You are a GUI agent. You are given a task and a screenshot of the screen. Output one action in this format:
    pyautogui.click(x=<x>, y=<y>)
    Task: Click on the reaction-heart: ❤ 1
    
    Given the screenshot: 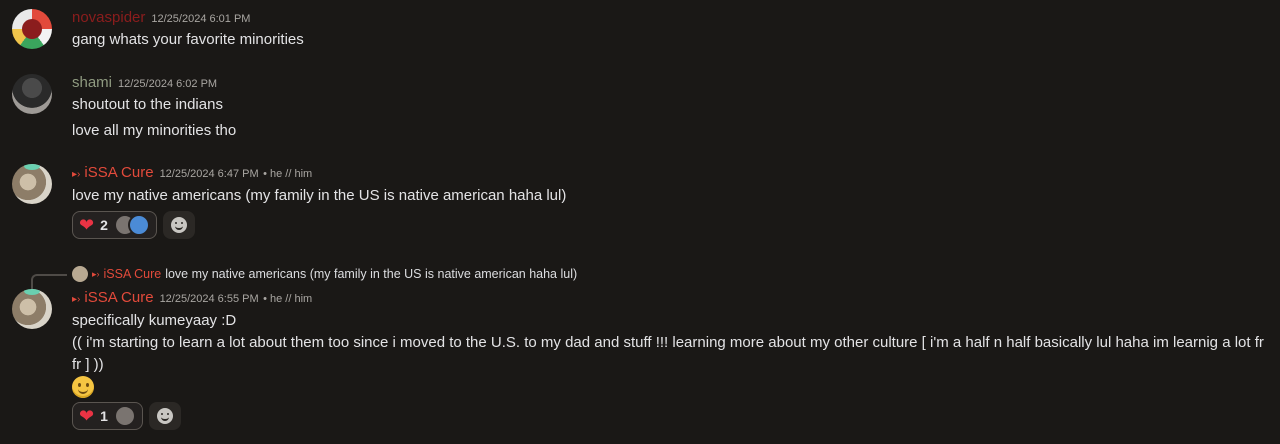 What is the action you would take?
    pyautogui.click(x=107, y=416)
    